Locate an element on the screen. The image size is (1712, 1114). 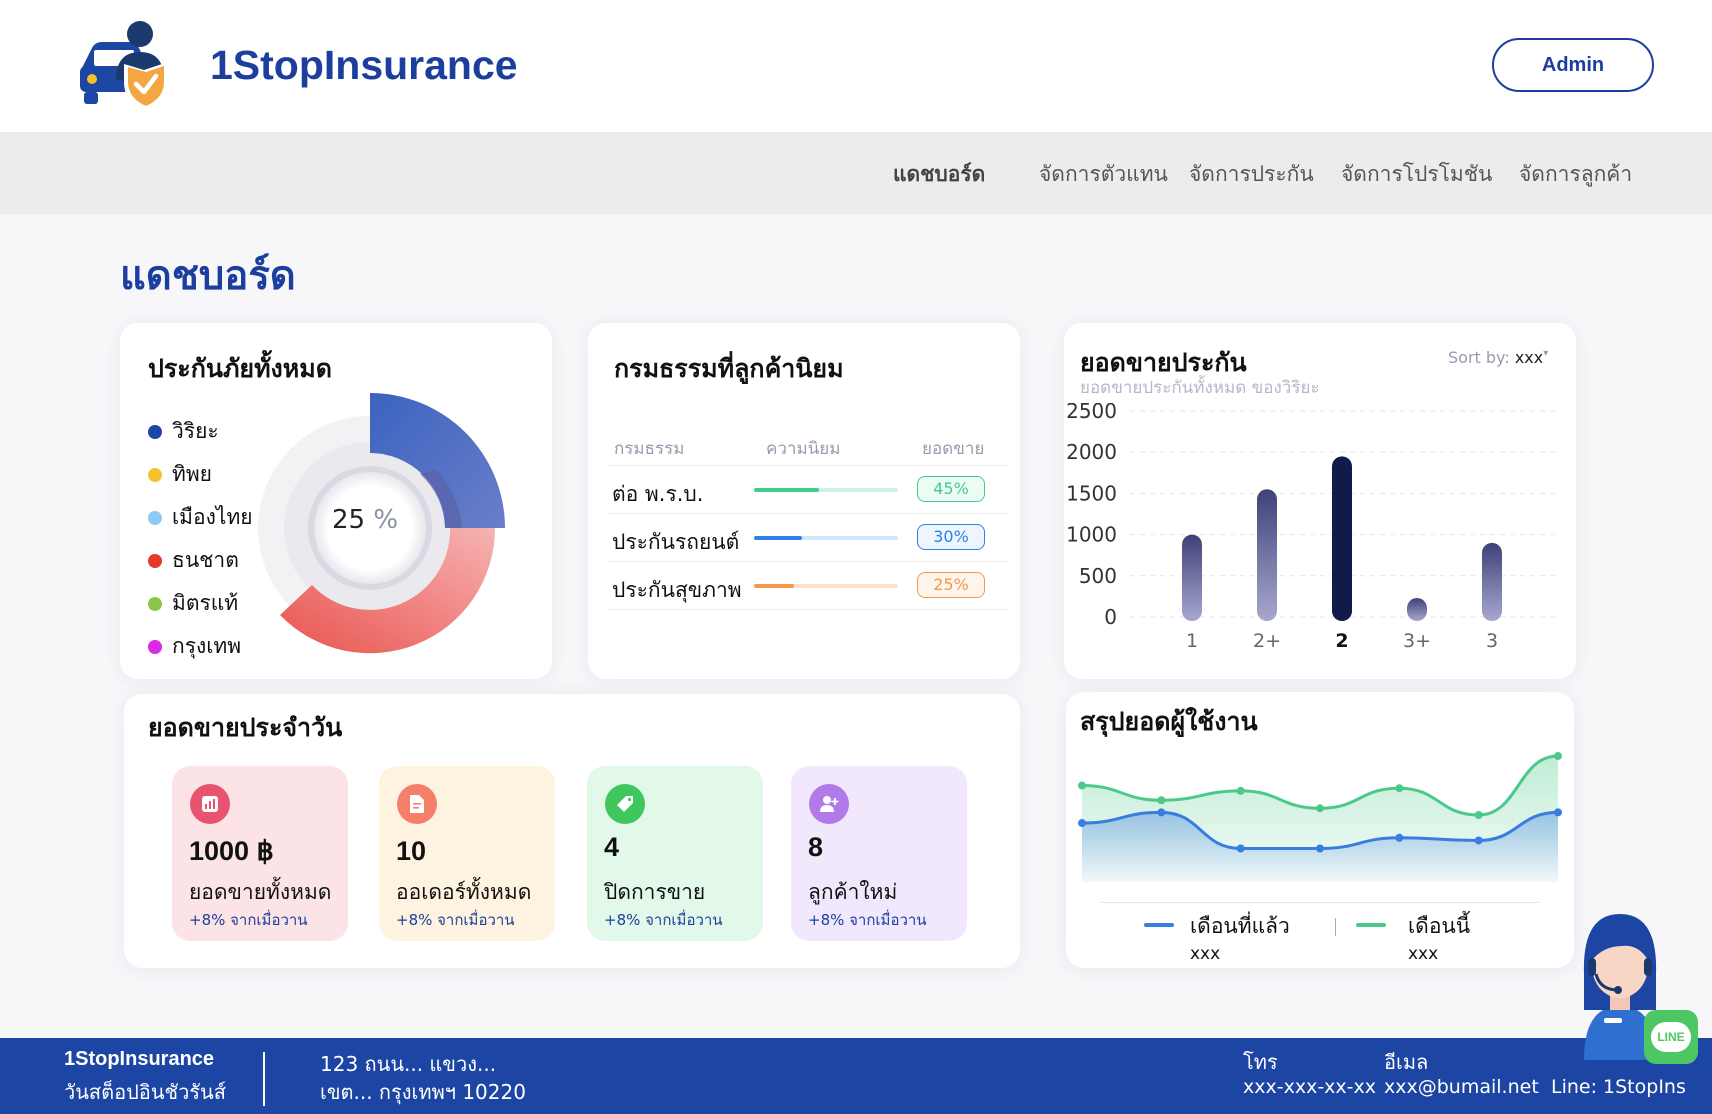
add-user-icon is located at coordinates (829, 804).